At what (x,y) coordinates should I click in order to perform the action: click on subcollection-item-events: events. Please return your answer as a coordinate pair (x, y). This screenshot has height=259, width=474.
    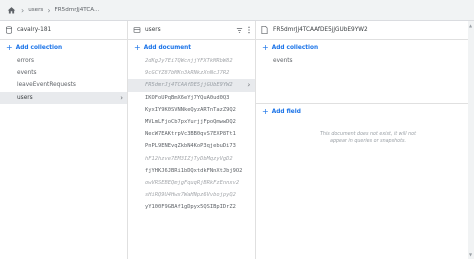
    Looking at the image, I should click on (365, 61).